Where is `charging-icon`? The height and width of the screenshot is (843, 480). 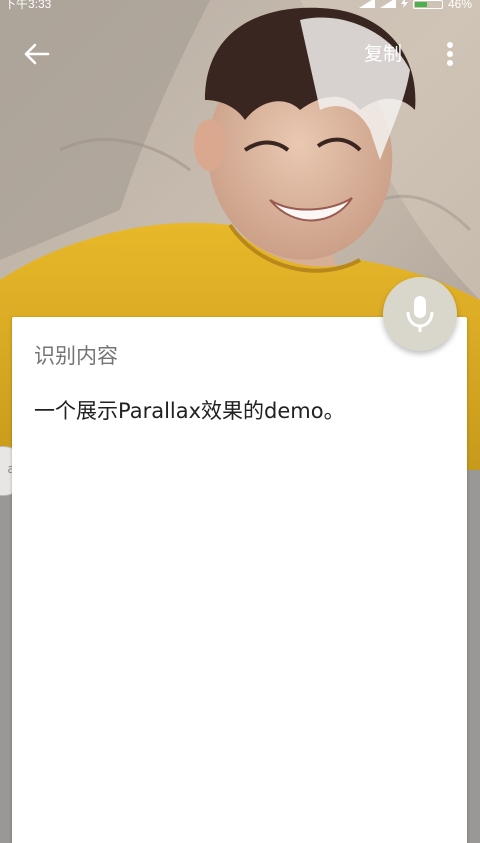
charging-icon is located at coordinates (404, 5).